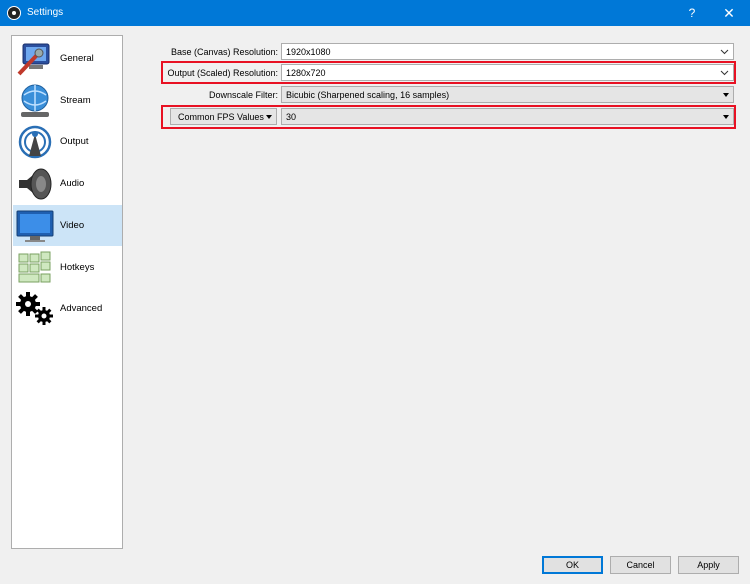  I want to click on output-icon, so click(35, 142).